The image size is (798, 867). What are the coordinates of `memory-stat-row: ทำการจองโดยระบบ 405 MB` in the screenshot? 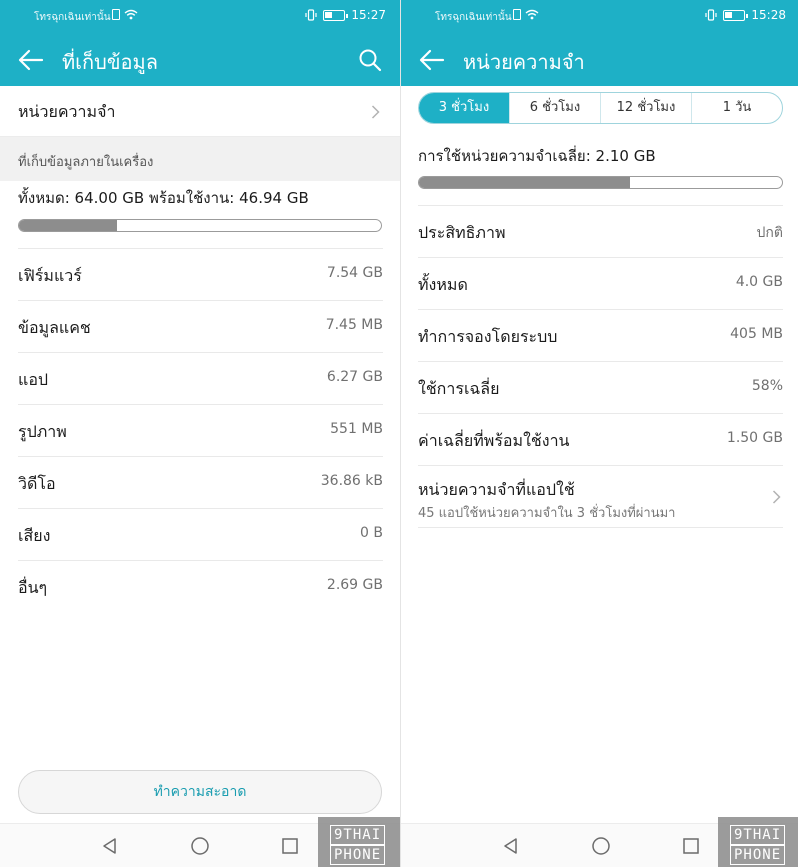 It's located at (600, 335).